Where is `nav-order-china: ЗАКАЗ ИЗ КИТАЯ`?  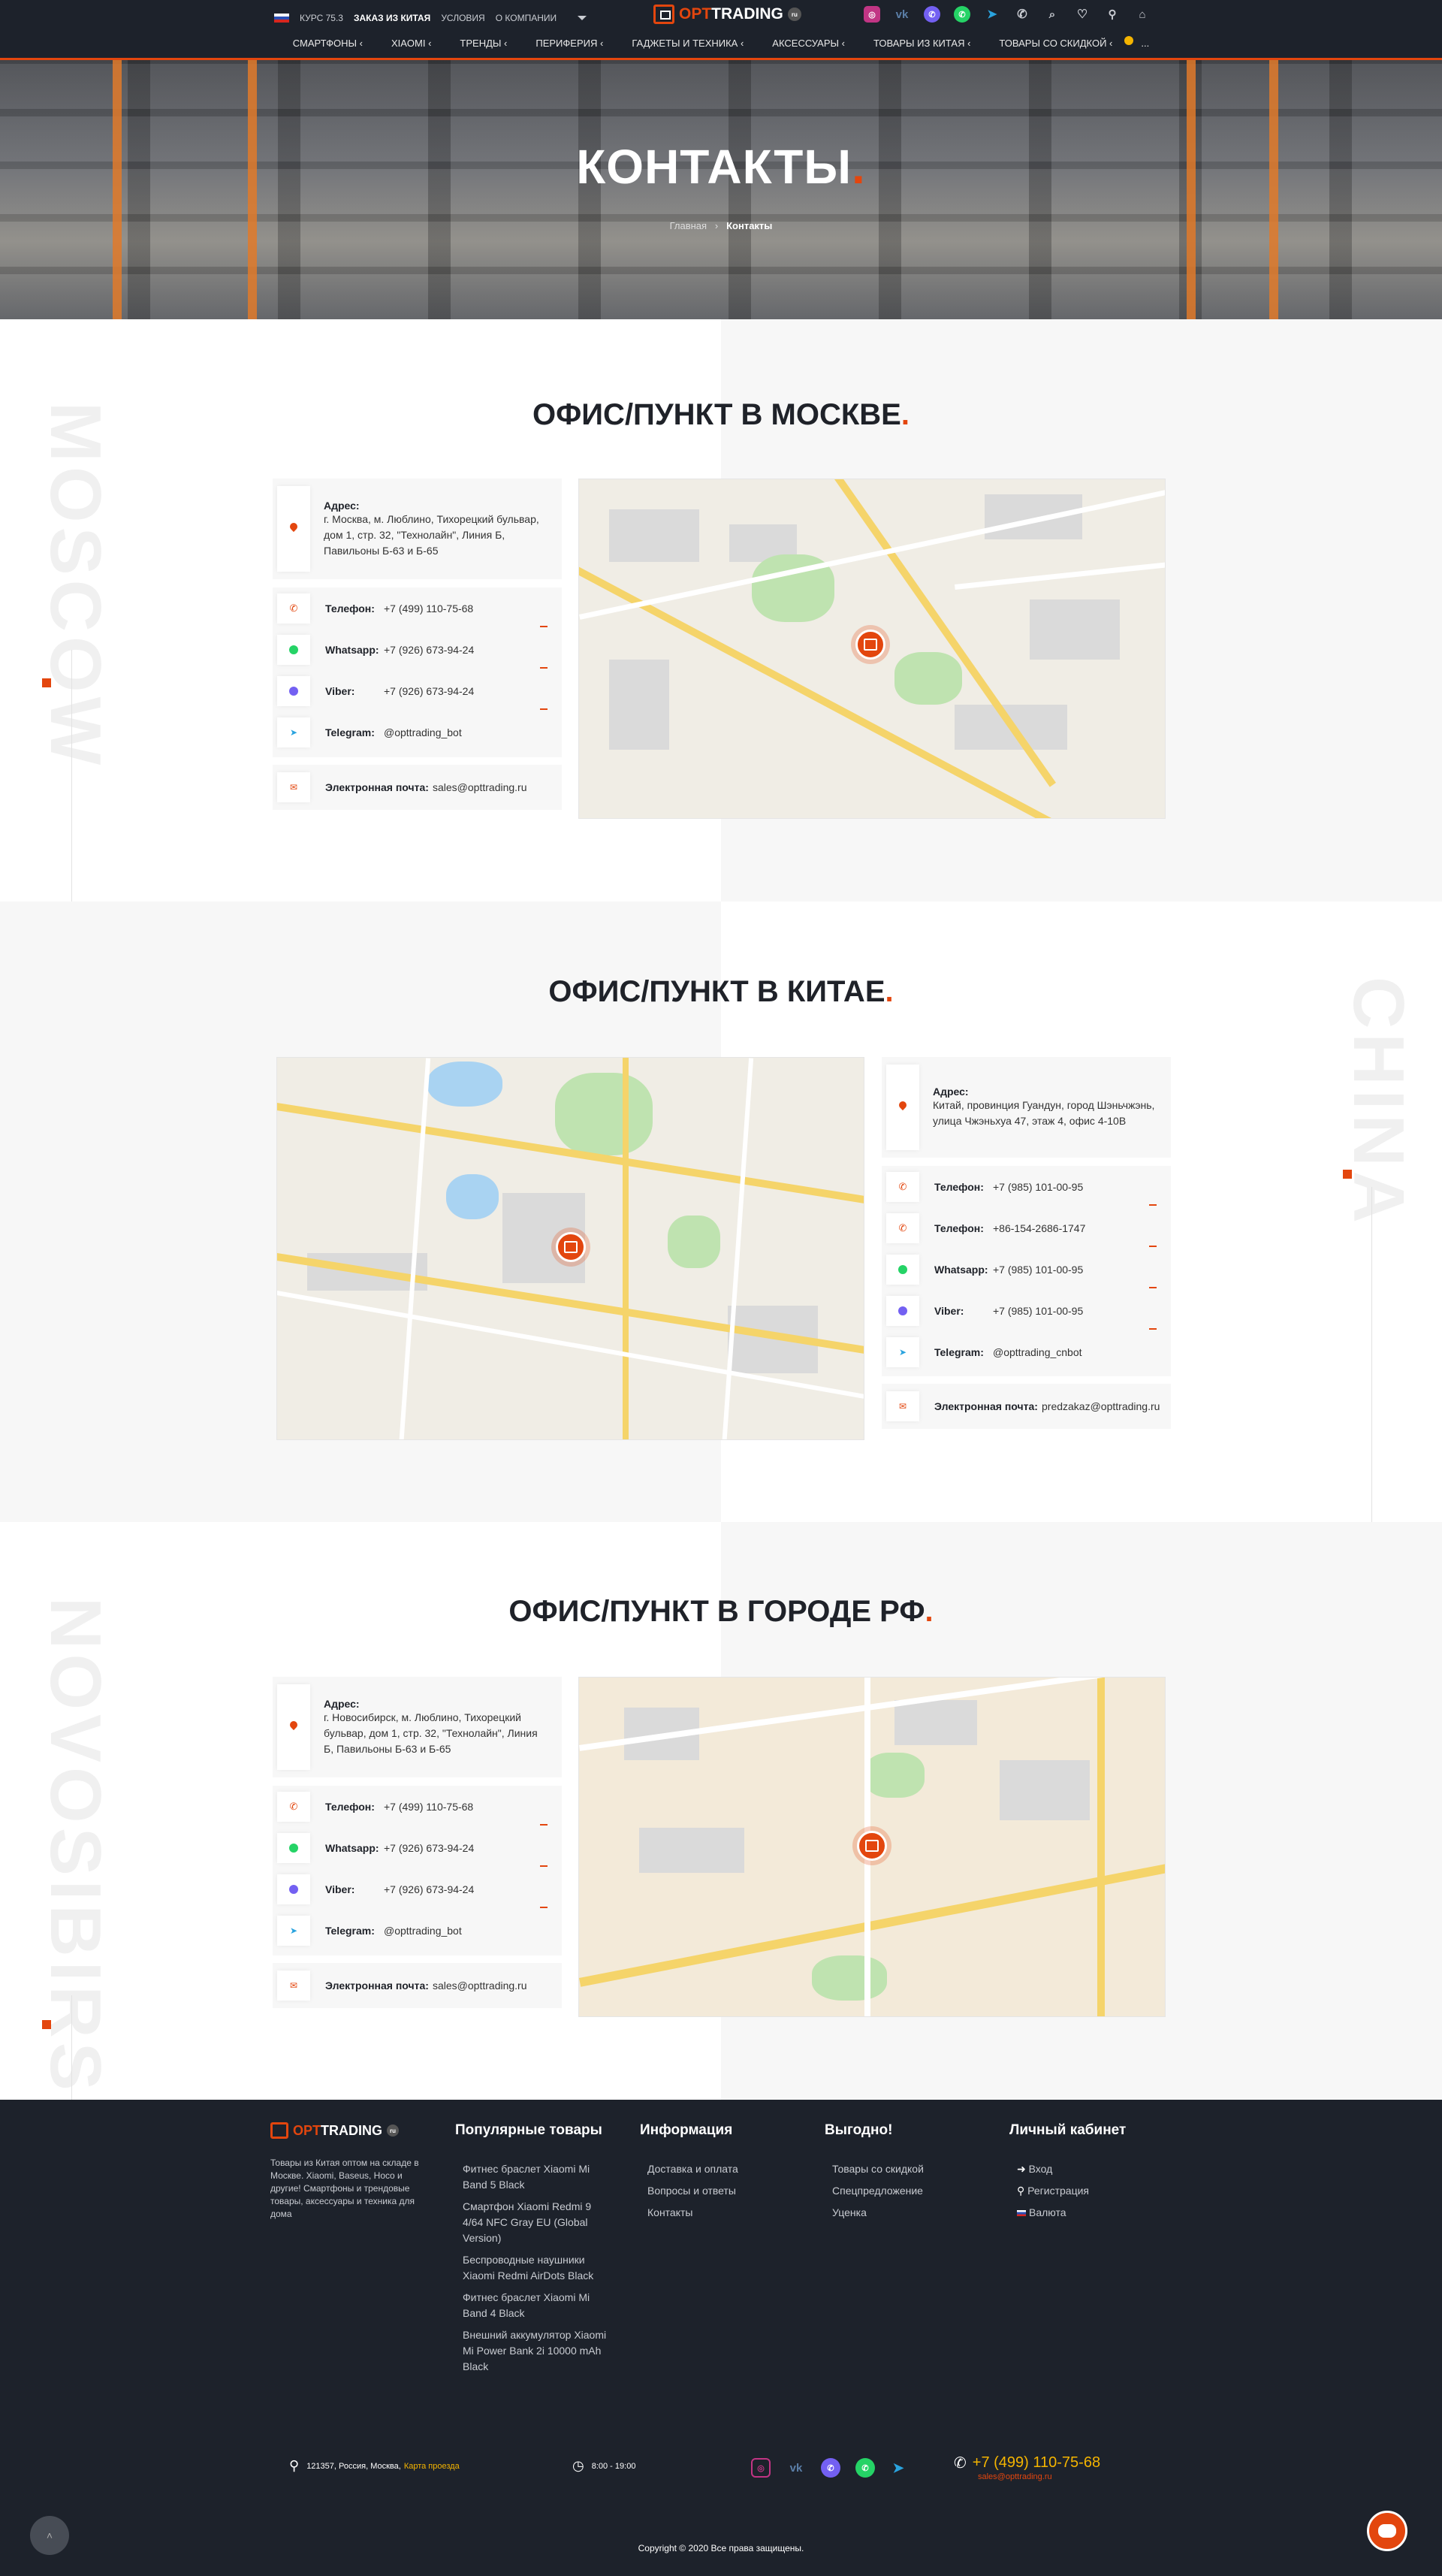
nav-order-china: ЗАКАЗ ИЗ КИТАЯ is located at coordinates (392, 18).